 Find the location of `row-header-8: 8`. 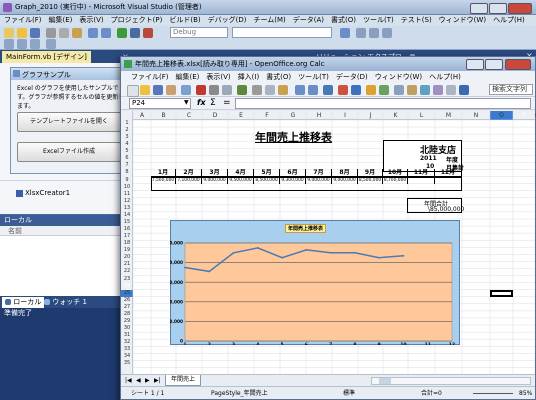

row-header-8: 8 is located at coordinates (127, 172).